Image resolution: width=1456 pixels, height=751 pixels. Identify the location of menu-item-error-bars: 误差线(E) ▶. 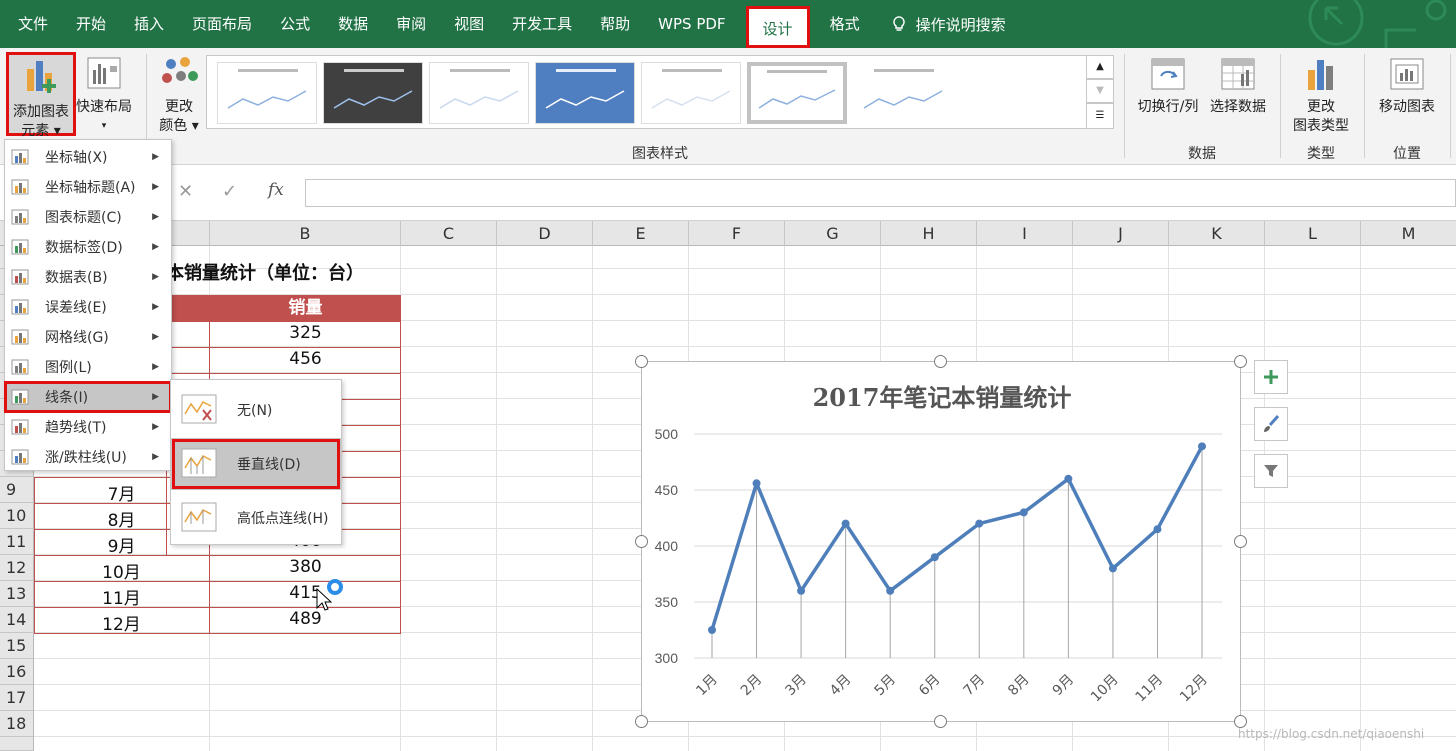
(88, 307).